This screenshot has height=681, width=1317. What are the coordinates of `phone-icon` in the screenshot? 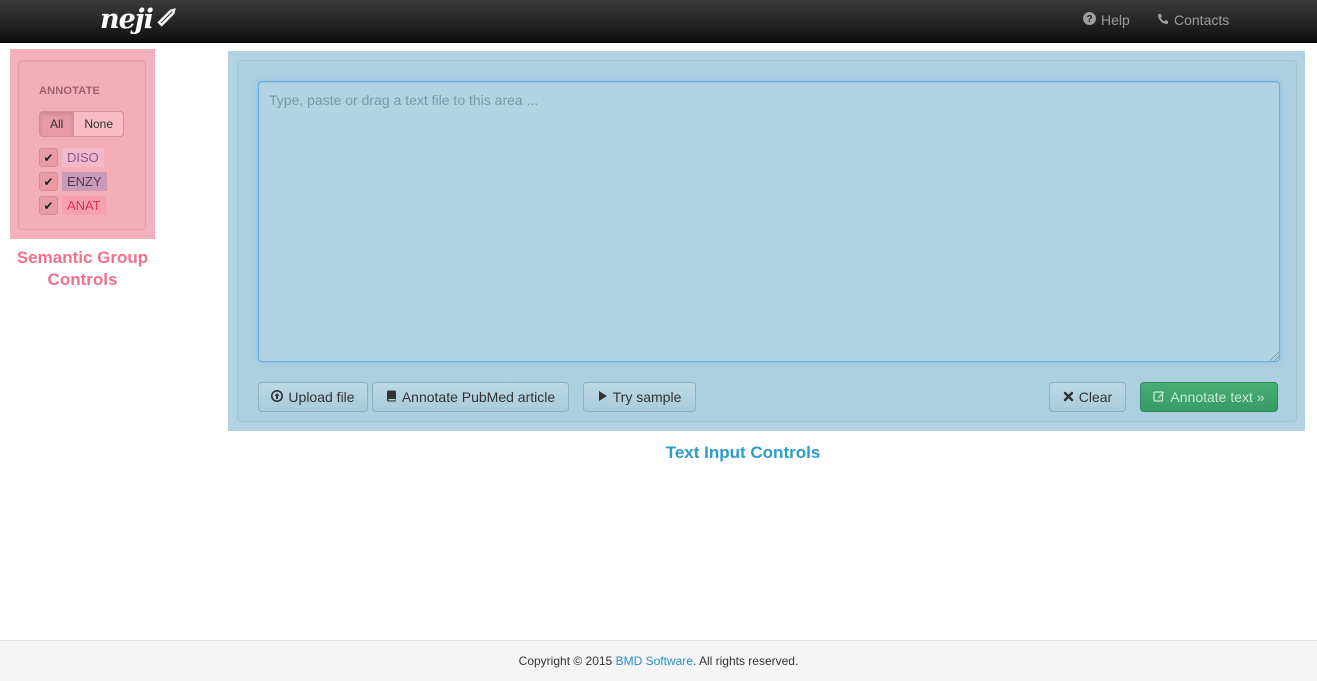 It's located at (1163, 20).